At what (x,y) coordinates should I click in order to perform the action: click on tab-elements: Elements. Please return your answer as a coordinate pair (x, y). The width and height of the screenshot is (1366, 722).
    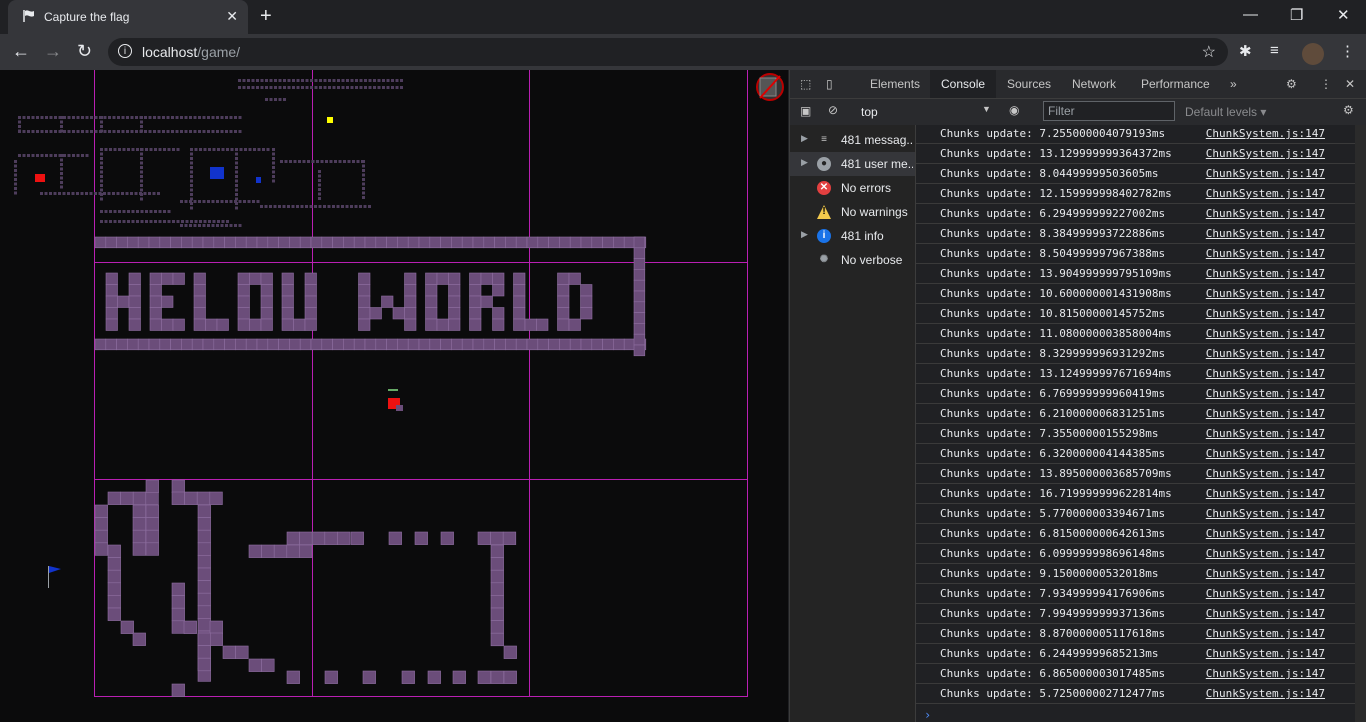
    Looking at the image, I should click on (895, 84).